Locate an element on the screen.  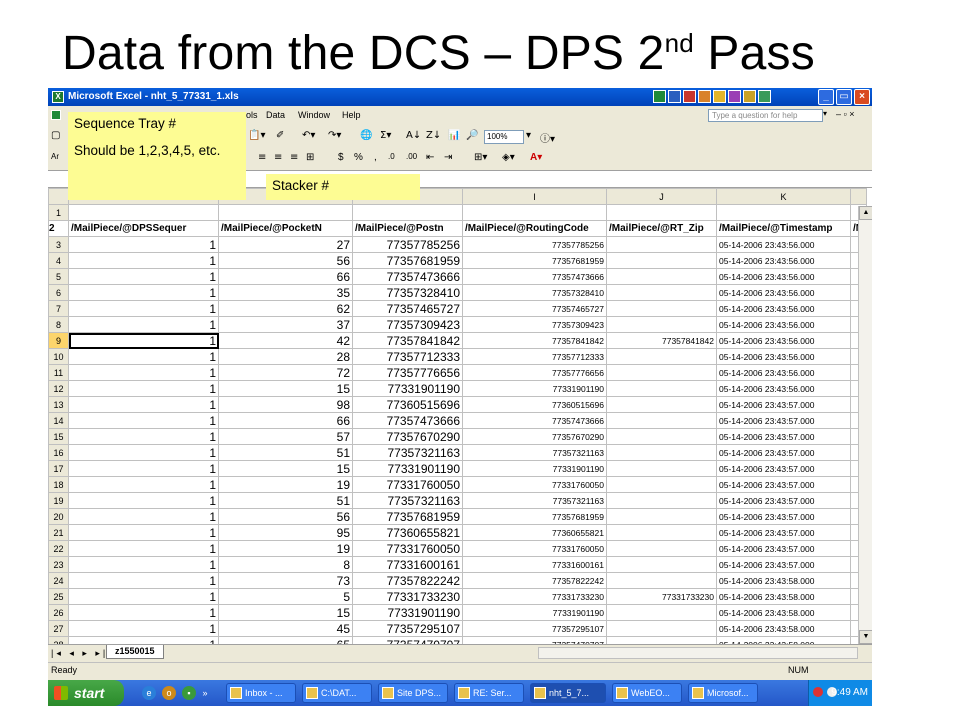
row-header: 14 is located at coordinates (58, 420).